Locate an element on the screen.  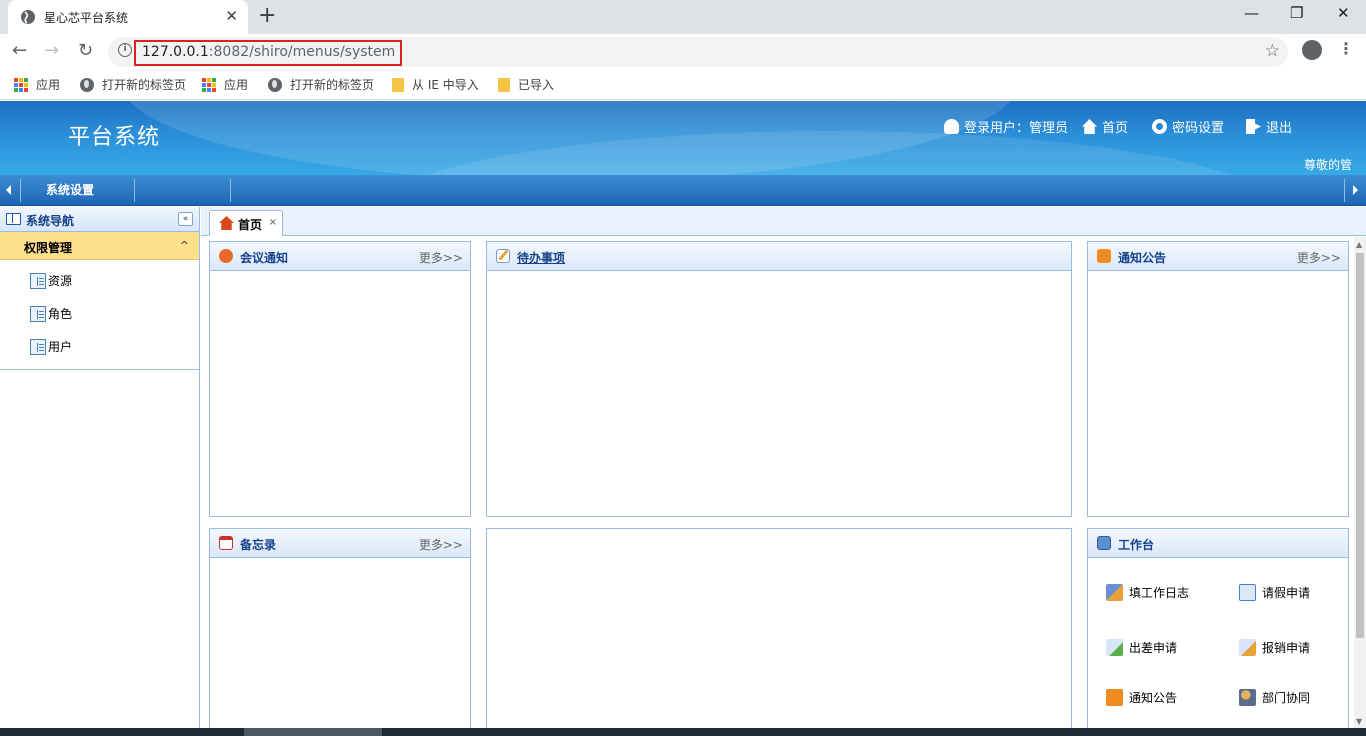
scroll-down-icon: ▼ is located at coordinates (1359, 721).